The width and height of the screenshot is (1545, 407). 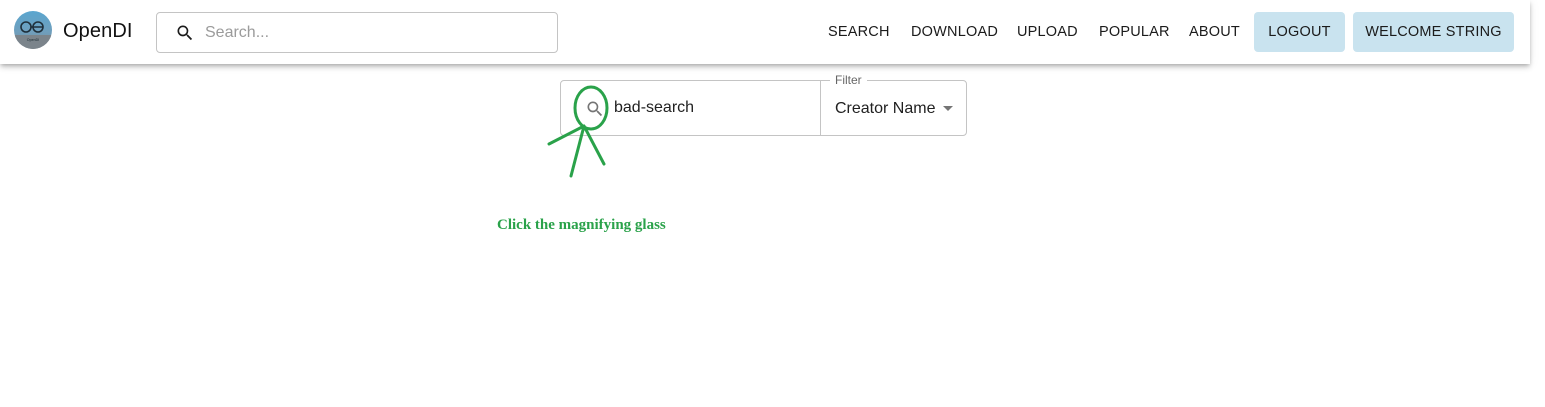 I want to click on nav-upload: UPLOAD, so click(x=1047, y=32).